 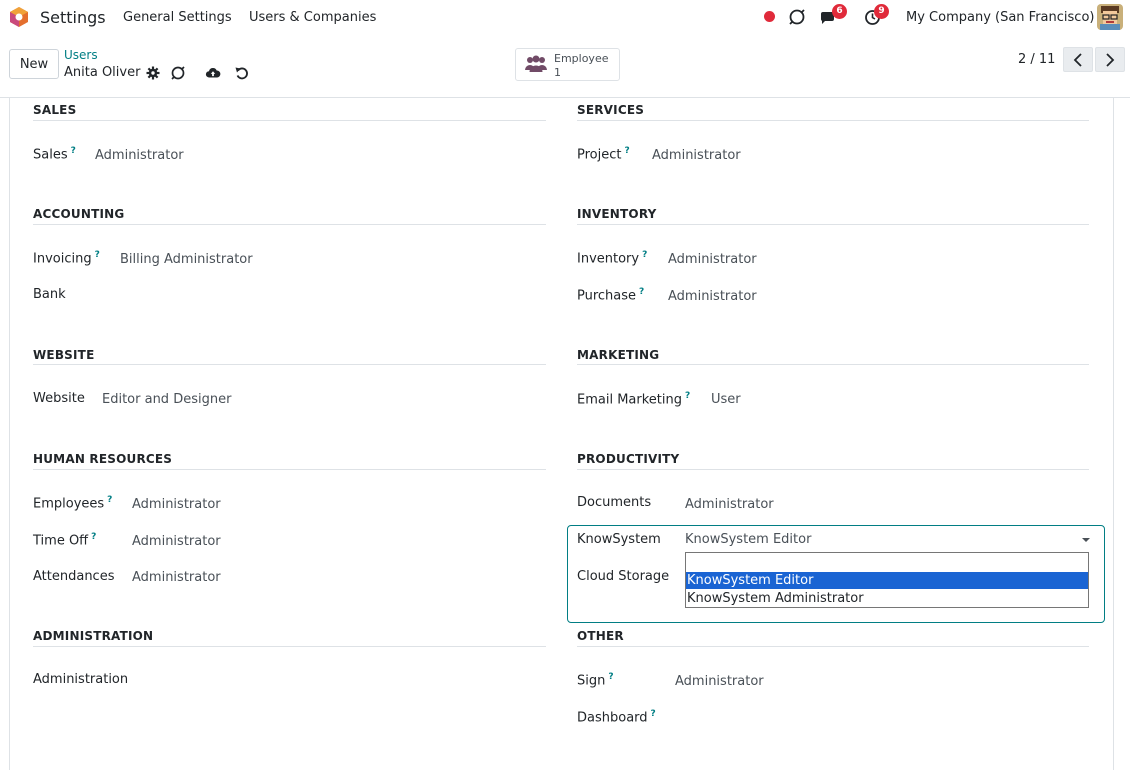 I want to click on field-label-inventory: Inventory?, so click(x=612, y=258).